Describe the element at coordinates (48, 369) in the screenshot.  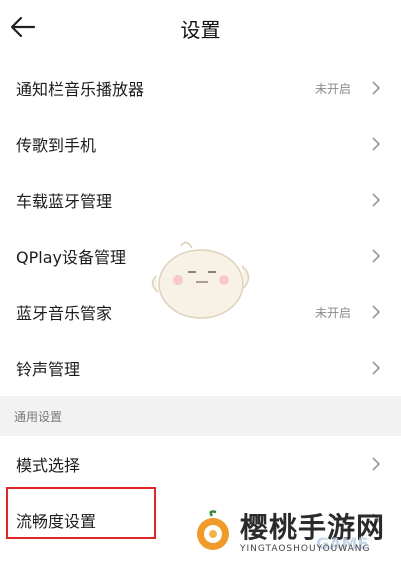
I see `setting-label: 铃声管理` at that location.